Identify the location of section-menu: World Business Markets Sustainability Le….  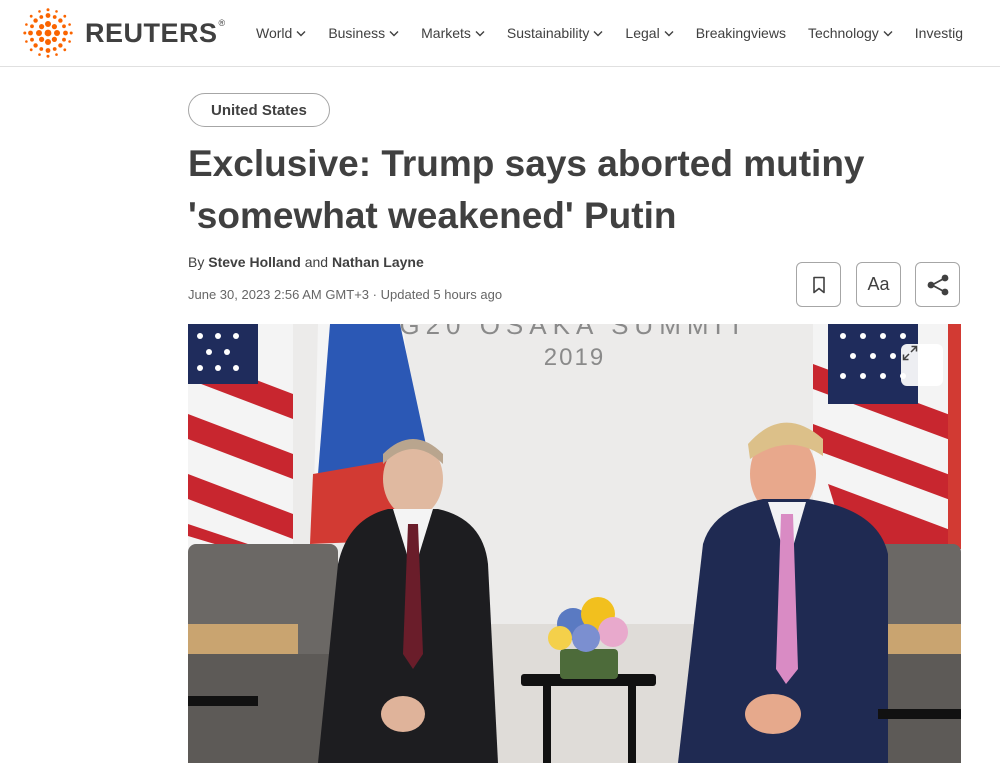
(620, 33).